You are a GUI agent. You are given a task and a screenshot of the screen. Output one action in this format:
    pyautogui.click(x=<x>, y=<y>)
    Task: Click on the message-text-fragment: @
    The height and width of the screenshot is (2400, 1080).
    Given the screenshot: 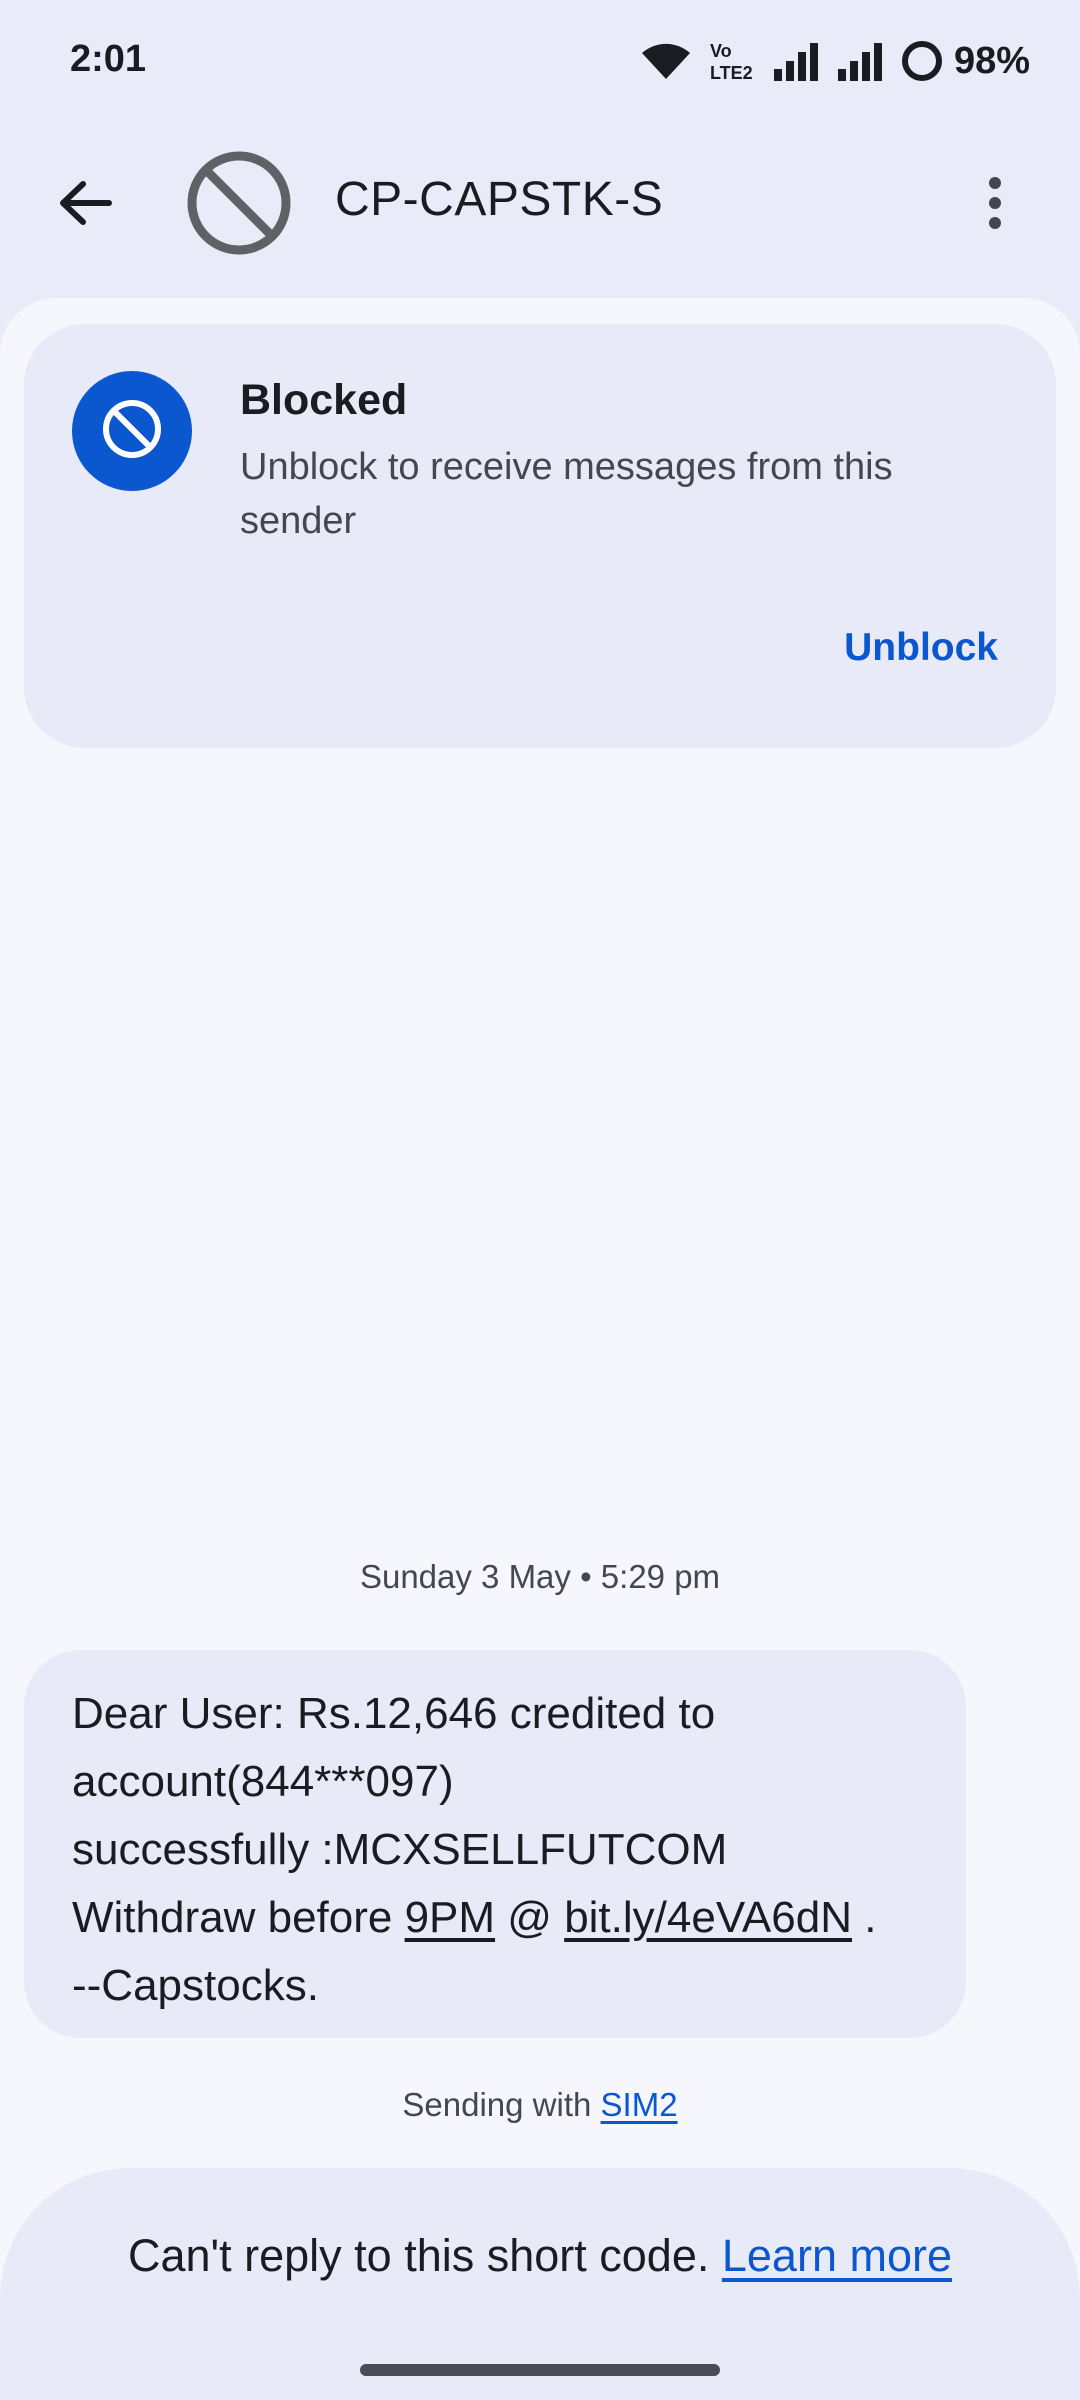 What is the action you would take?
    pyautogui.click(x=530, y=1917)
    